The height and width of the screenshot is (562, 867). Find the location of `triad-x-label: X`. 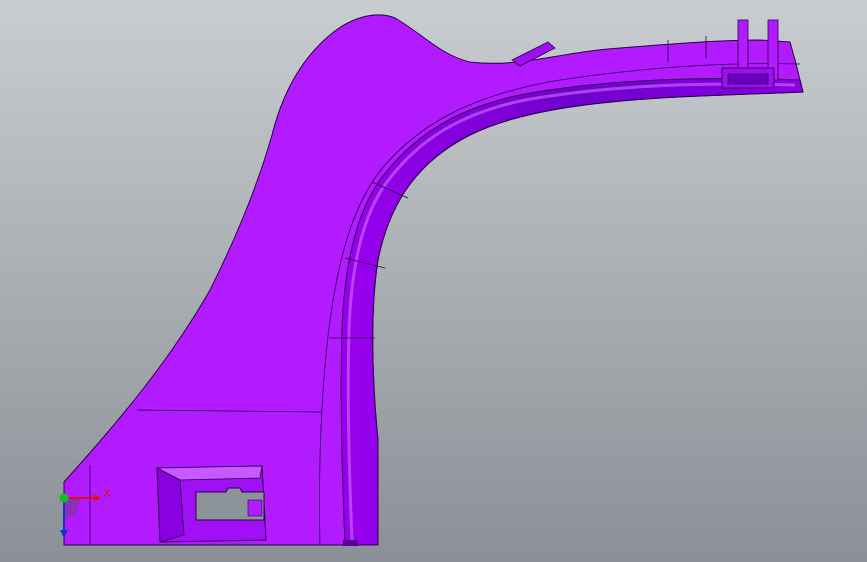

triad-x-label: X is located at coordinates (107, 493).